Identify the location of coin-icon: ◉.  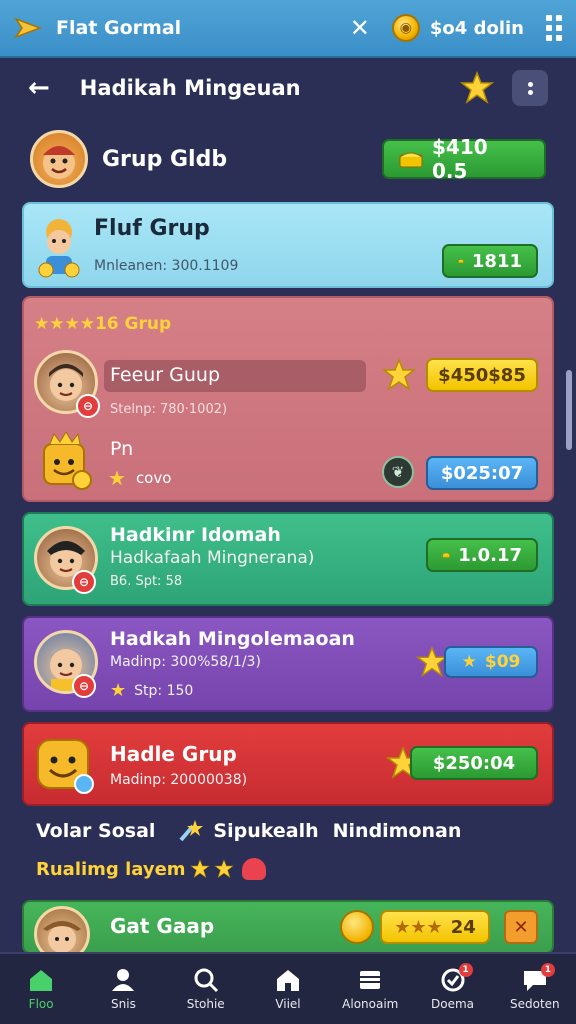
(405, 28).